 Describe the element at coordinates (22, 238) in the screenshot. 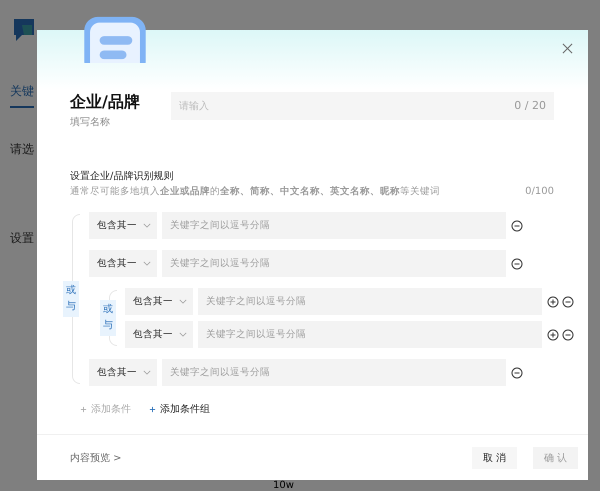

I see `form-label: 设置` at that location.